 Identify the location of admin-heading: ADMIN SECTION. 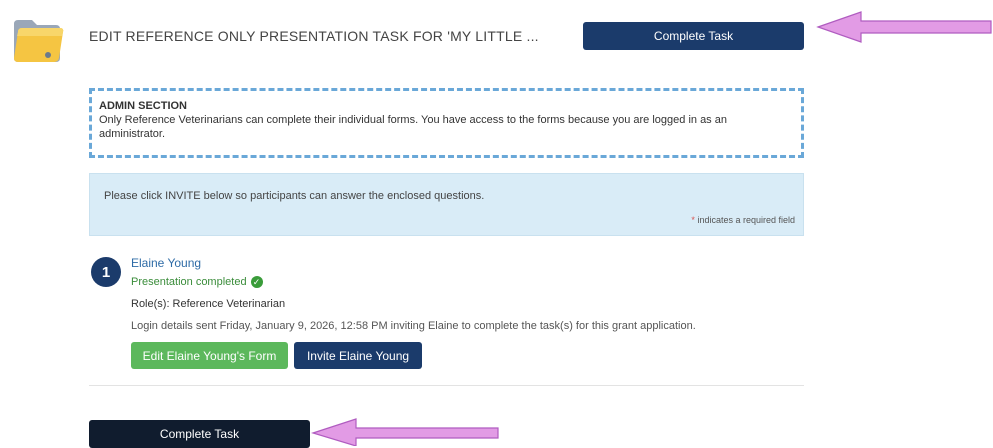
(143, 106).